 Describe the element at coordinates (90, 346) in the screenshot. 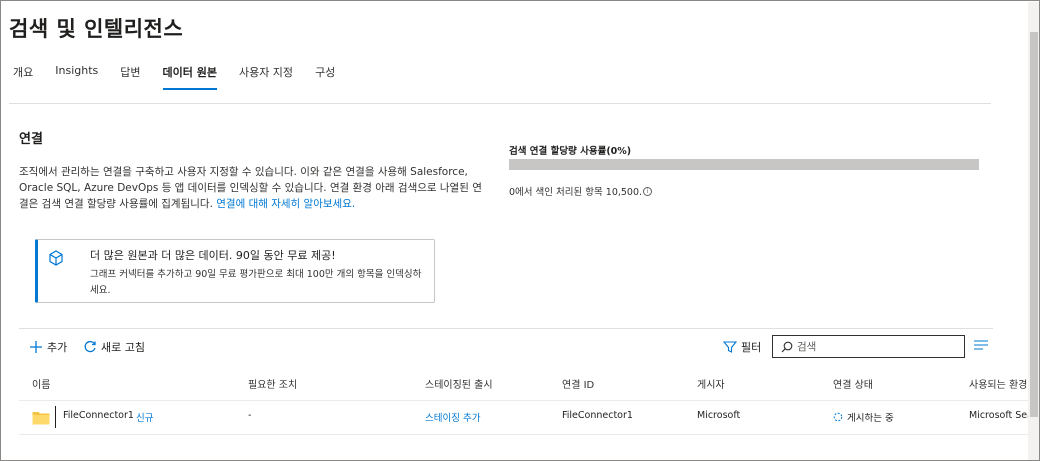

I see `refresh-icon` at that location.